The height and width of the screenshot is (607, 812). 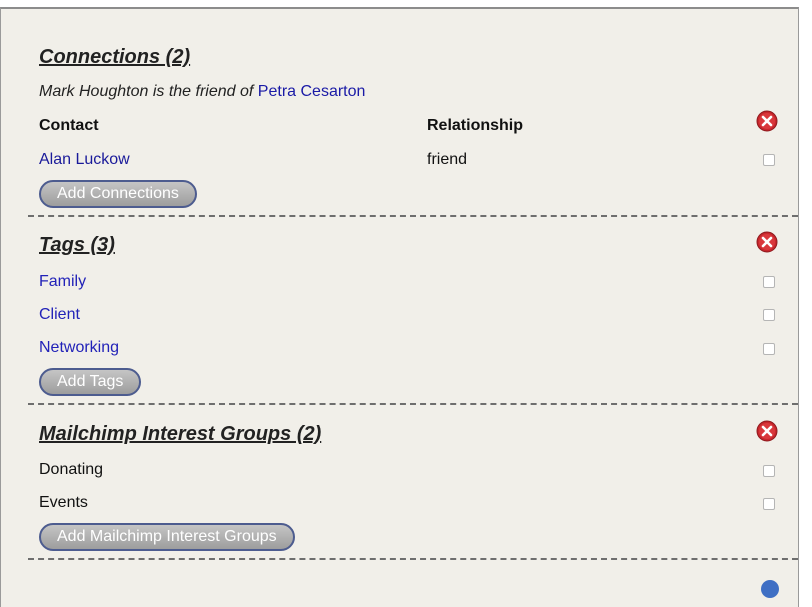 I want to click on add-connections-button: Add Connections, so click(x=118, y=194).